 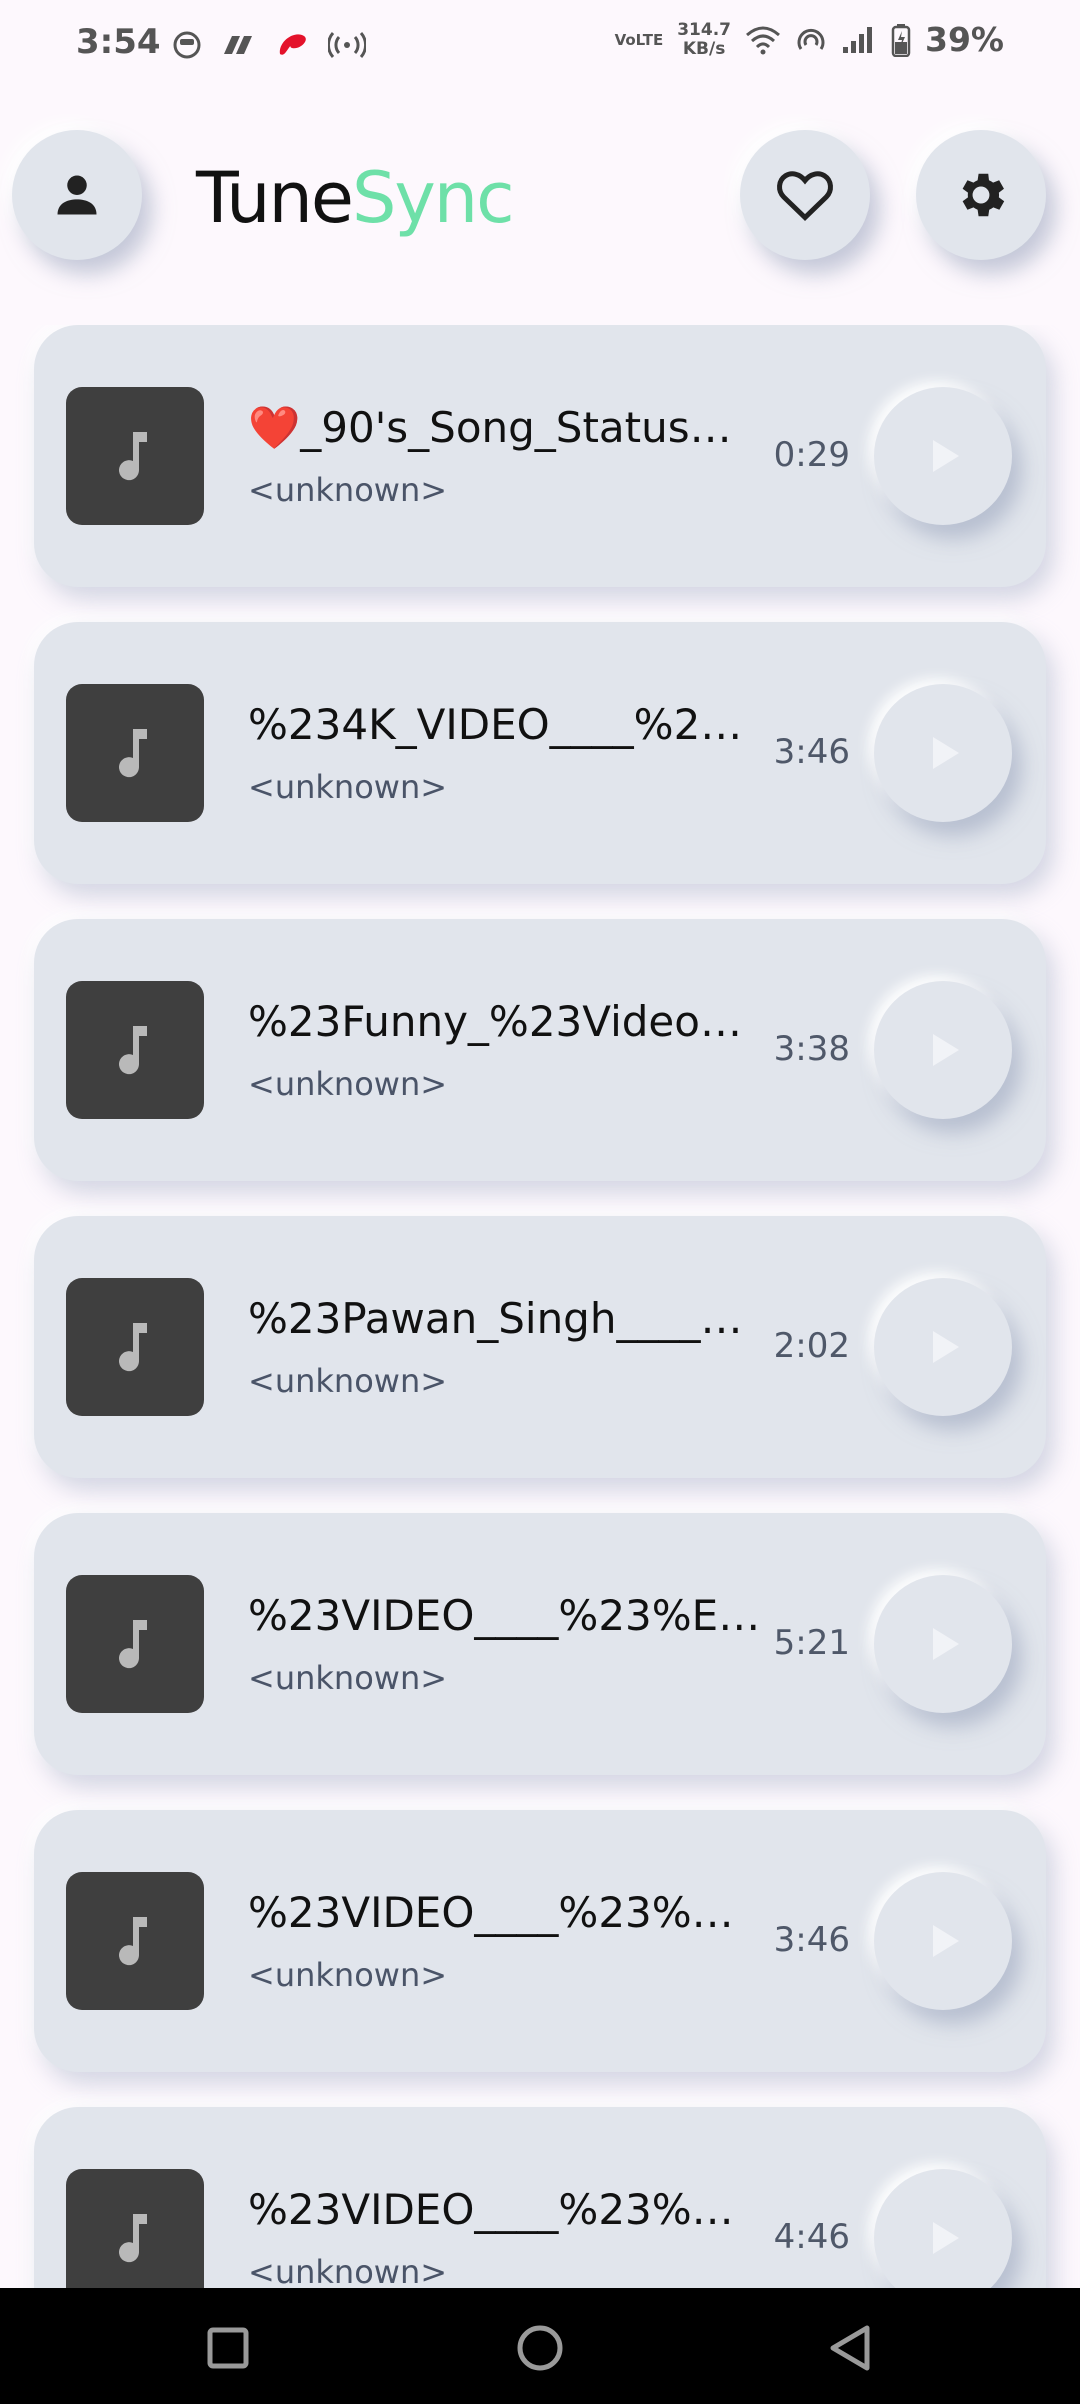 What do you see at coordinates (901, 40) in the screenshot?
I see `battery-icon` at bounding box center [901, 40].